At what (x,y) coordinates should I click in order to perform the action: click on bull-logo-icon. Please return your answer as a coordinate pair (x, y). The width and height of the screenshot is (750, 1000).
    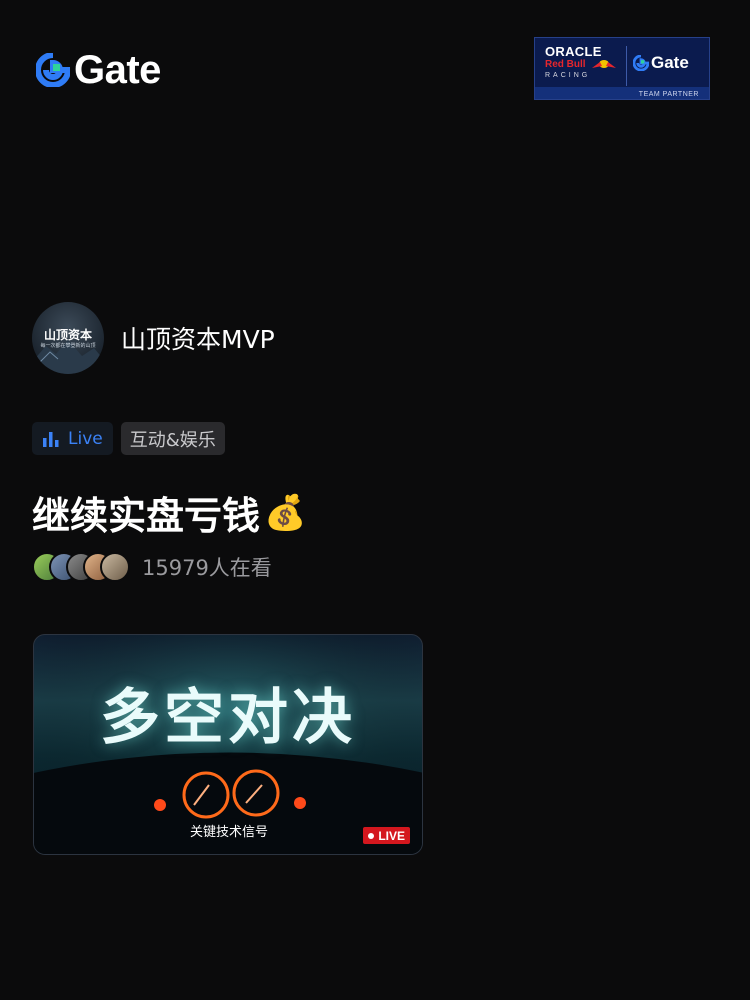
    Looking at the image, I should click on (604, 64).